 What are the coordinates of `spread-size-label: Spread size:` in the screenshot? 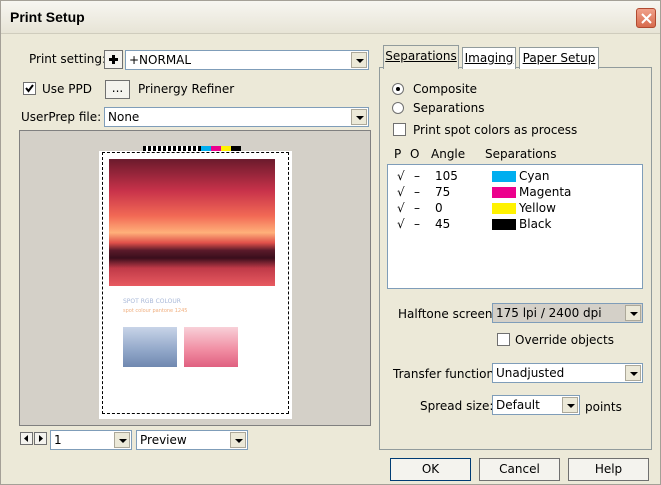 It's located at (457, 406).